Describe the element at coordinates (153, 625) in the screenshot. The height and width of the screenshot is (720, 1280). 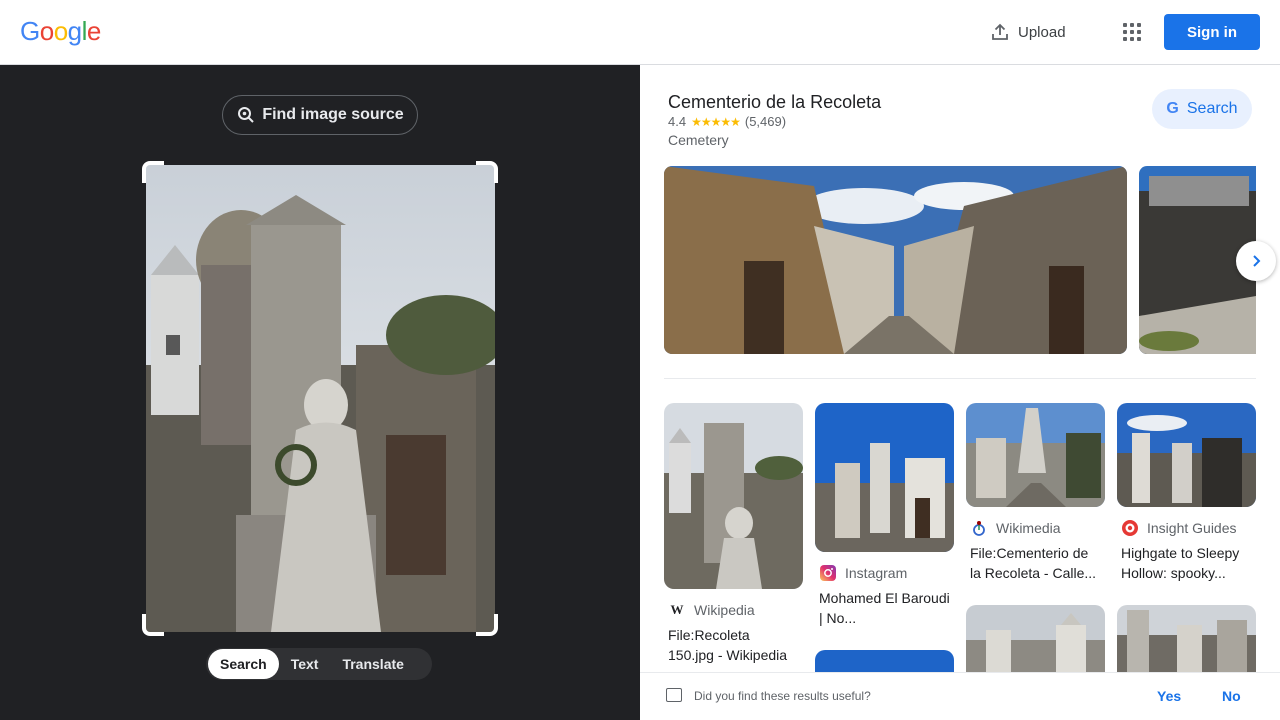
I see `crop-handle-bottom-left` at that location.